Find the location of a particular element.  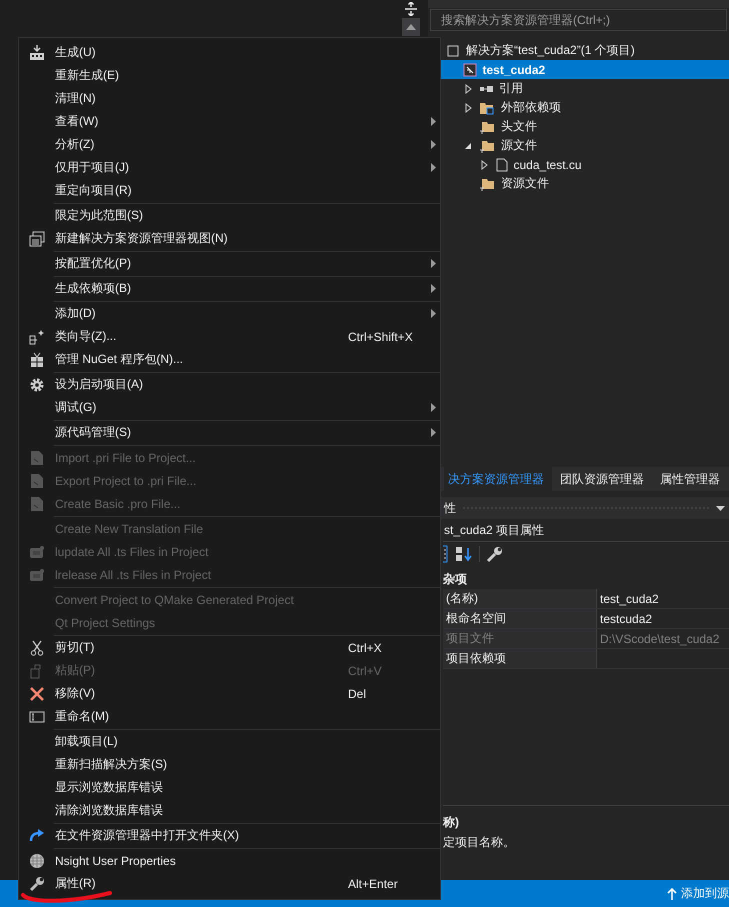

panel-tab: 团队资源管理器 is located at coordinates (602, 479).